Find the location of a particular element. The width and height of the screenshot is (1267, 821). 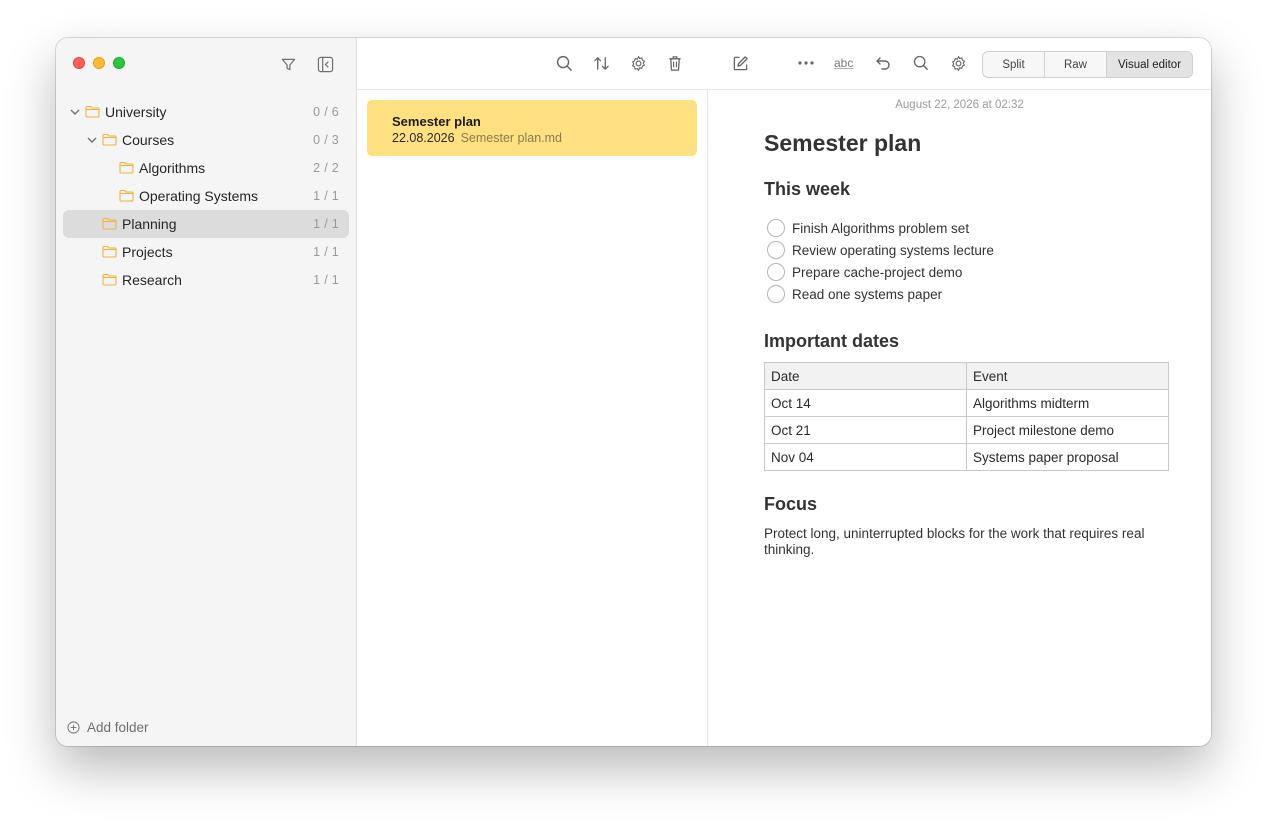

add-circle-icon is located at coordinates (73, 727).